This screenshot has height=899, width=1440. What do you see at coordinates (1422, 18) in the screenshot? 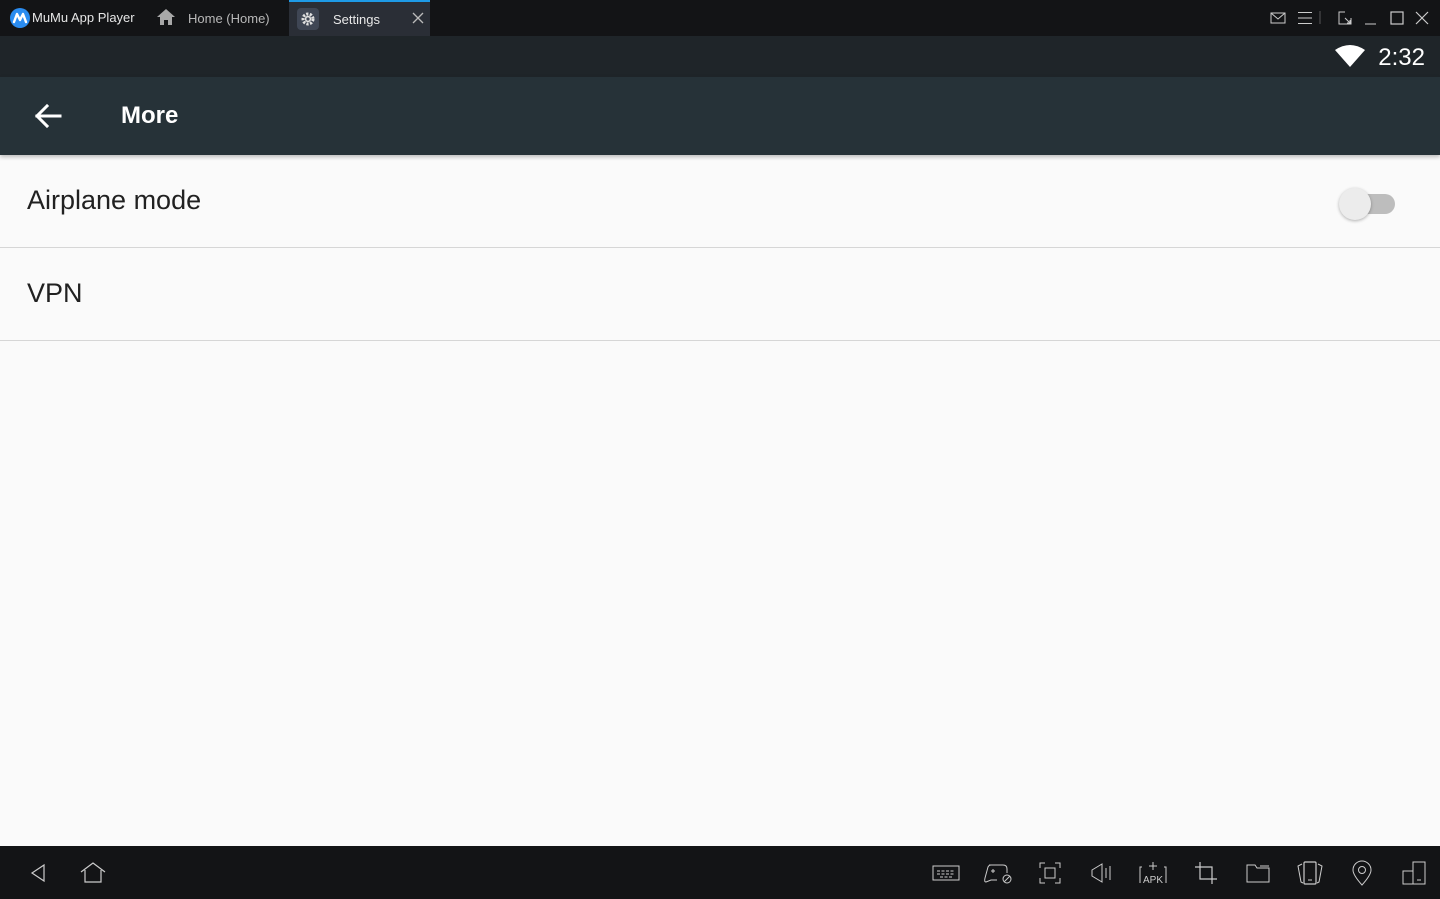
I see `close-icon` at bounding box center [1422, 18].